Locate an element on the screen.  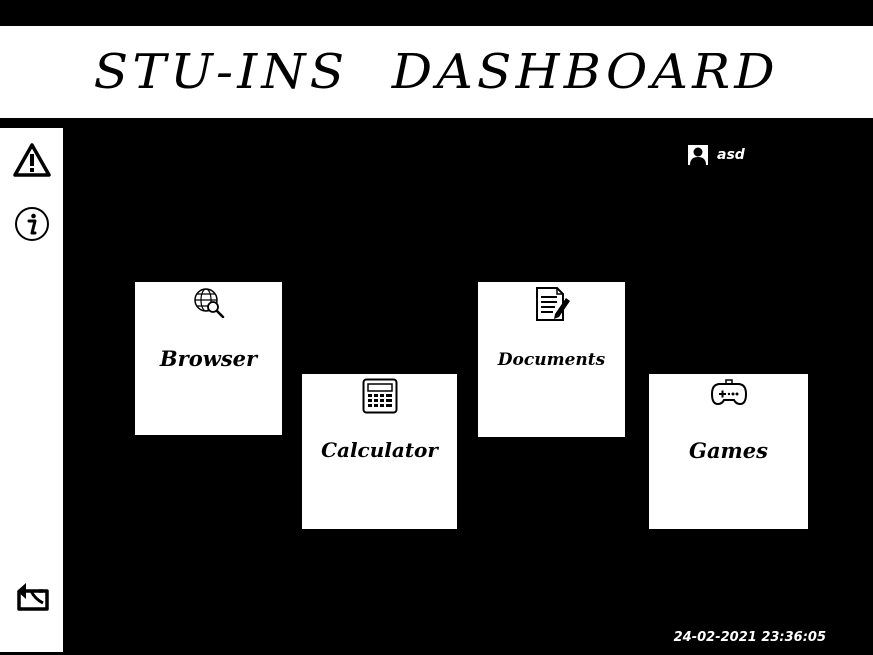
documents-label: Documents is located at coordinates (551, 360).